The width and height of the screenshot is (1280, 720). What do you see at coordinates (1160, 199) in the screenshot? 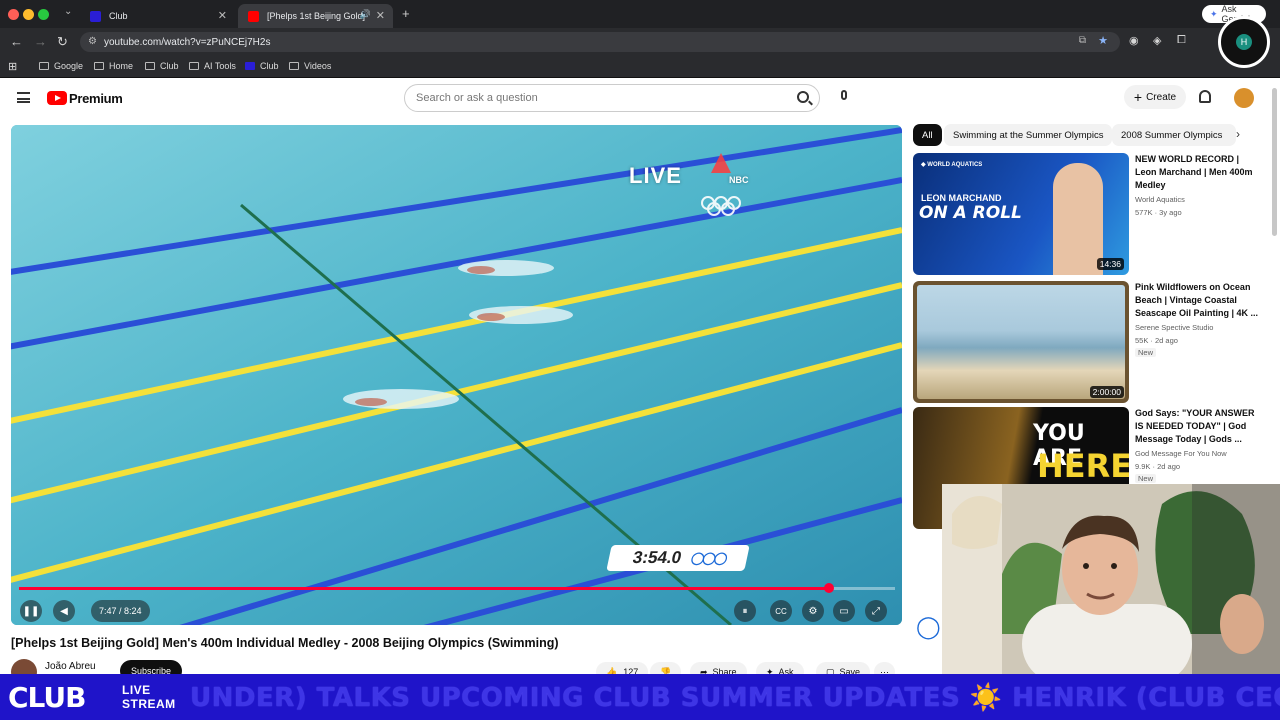
I see `recommendation-channel: World Aquatics` at bounding box center [1160, 199].